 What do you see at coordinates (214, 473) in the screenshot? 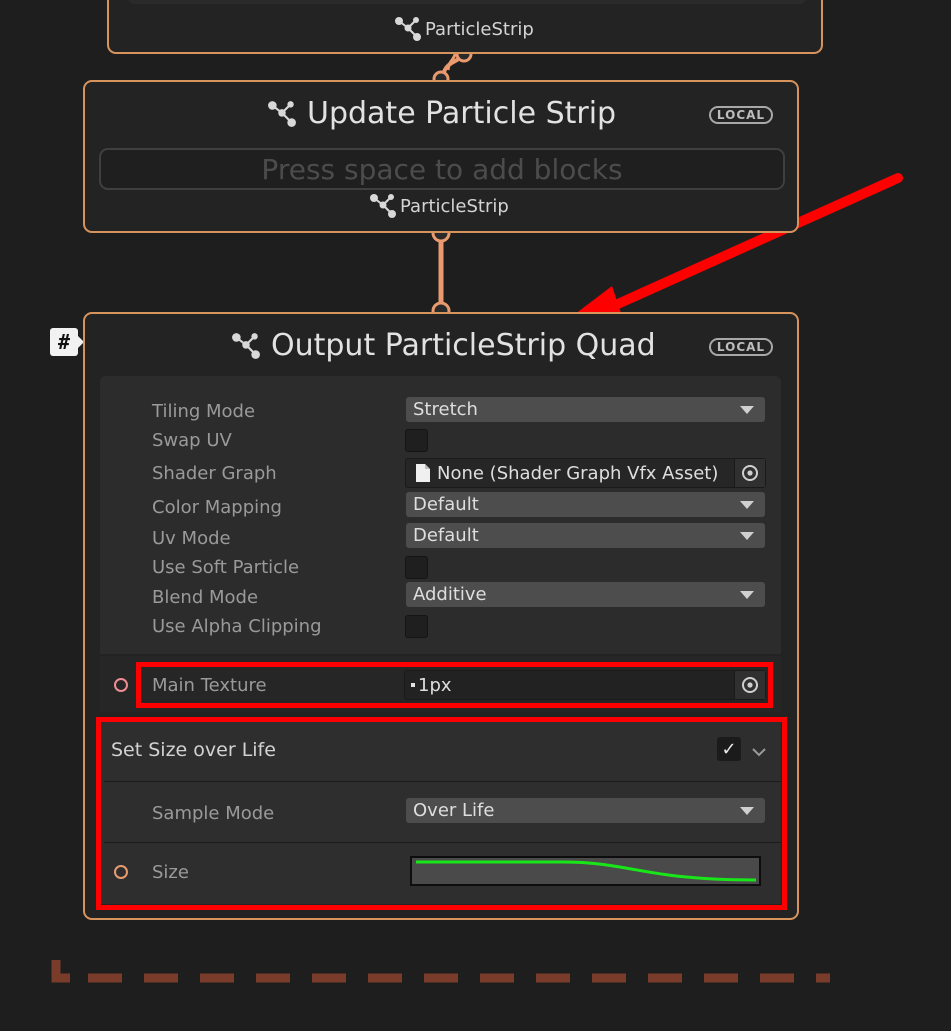
I see `shader-graph-label: Shader Graph` at bounding box center [214, 473].